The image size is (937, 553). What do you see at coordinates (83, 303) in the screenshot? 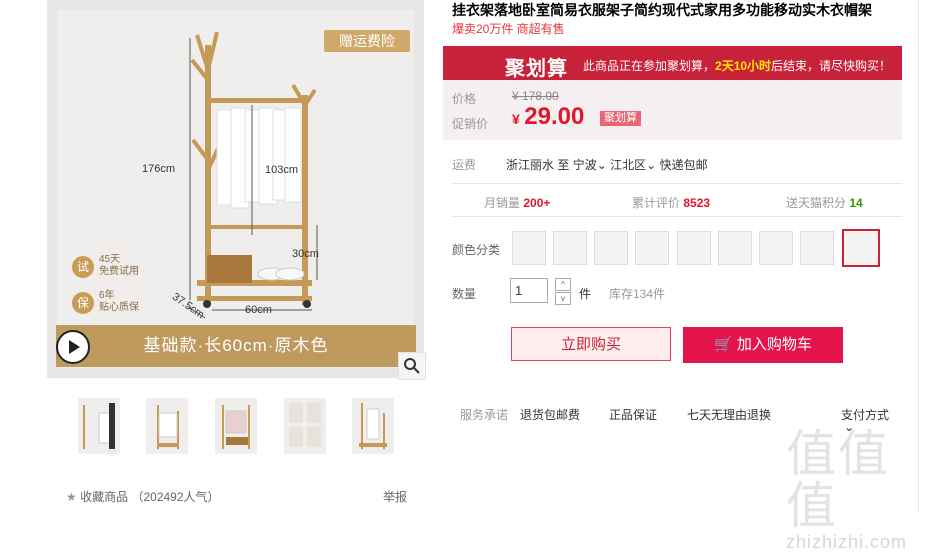
I see `warranty-icon: 保` at bounding box center [83, 303].